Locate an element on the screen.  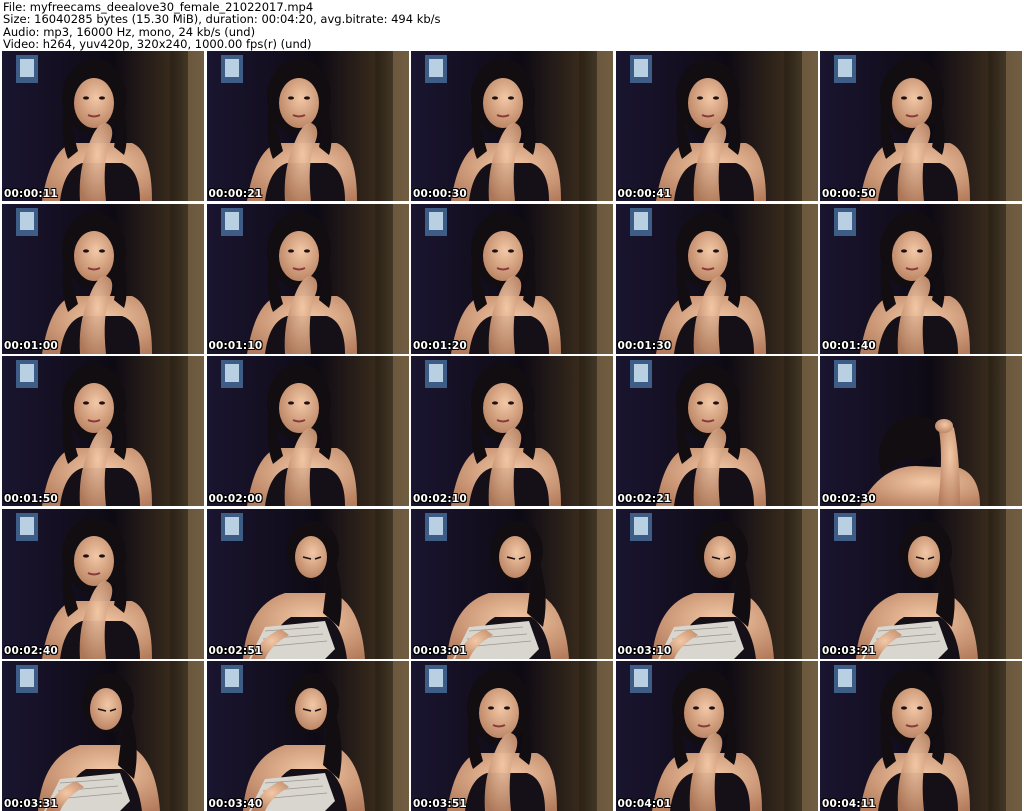
thumbnail-frame: 00:00:50 is located at coordinates (921, 126).